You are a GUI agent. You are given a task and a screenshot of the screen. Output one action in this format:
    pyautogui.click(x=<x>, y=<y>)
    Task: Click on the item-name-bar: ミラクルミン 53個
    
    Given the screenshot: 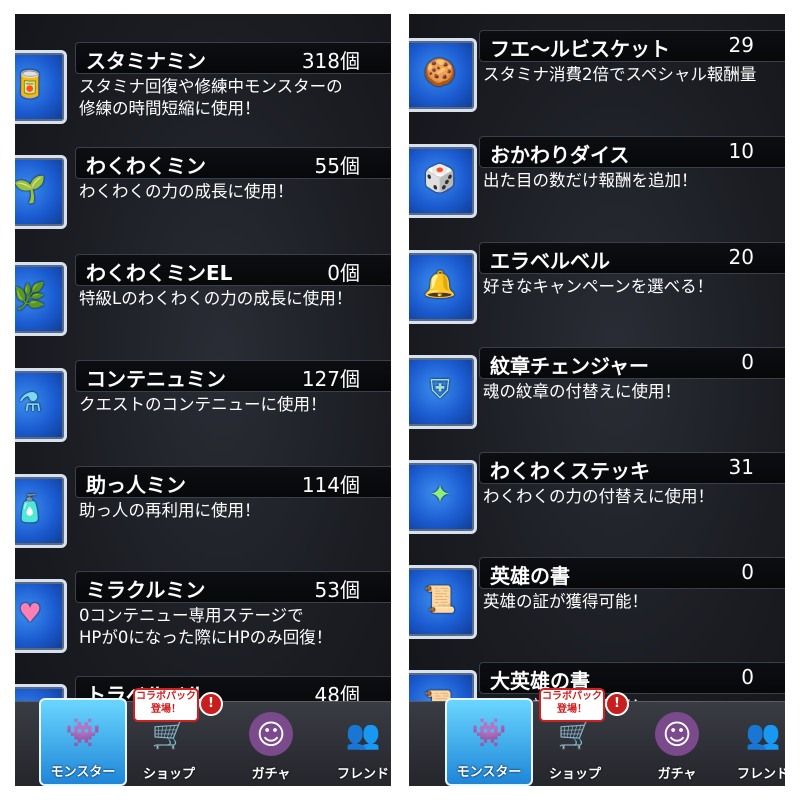 What is the action you would take?
    pyautogui.click(x=233, y=587)
    